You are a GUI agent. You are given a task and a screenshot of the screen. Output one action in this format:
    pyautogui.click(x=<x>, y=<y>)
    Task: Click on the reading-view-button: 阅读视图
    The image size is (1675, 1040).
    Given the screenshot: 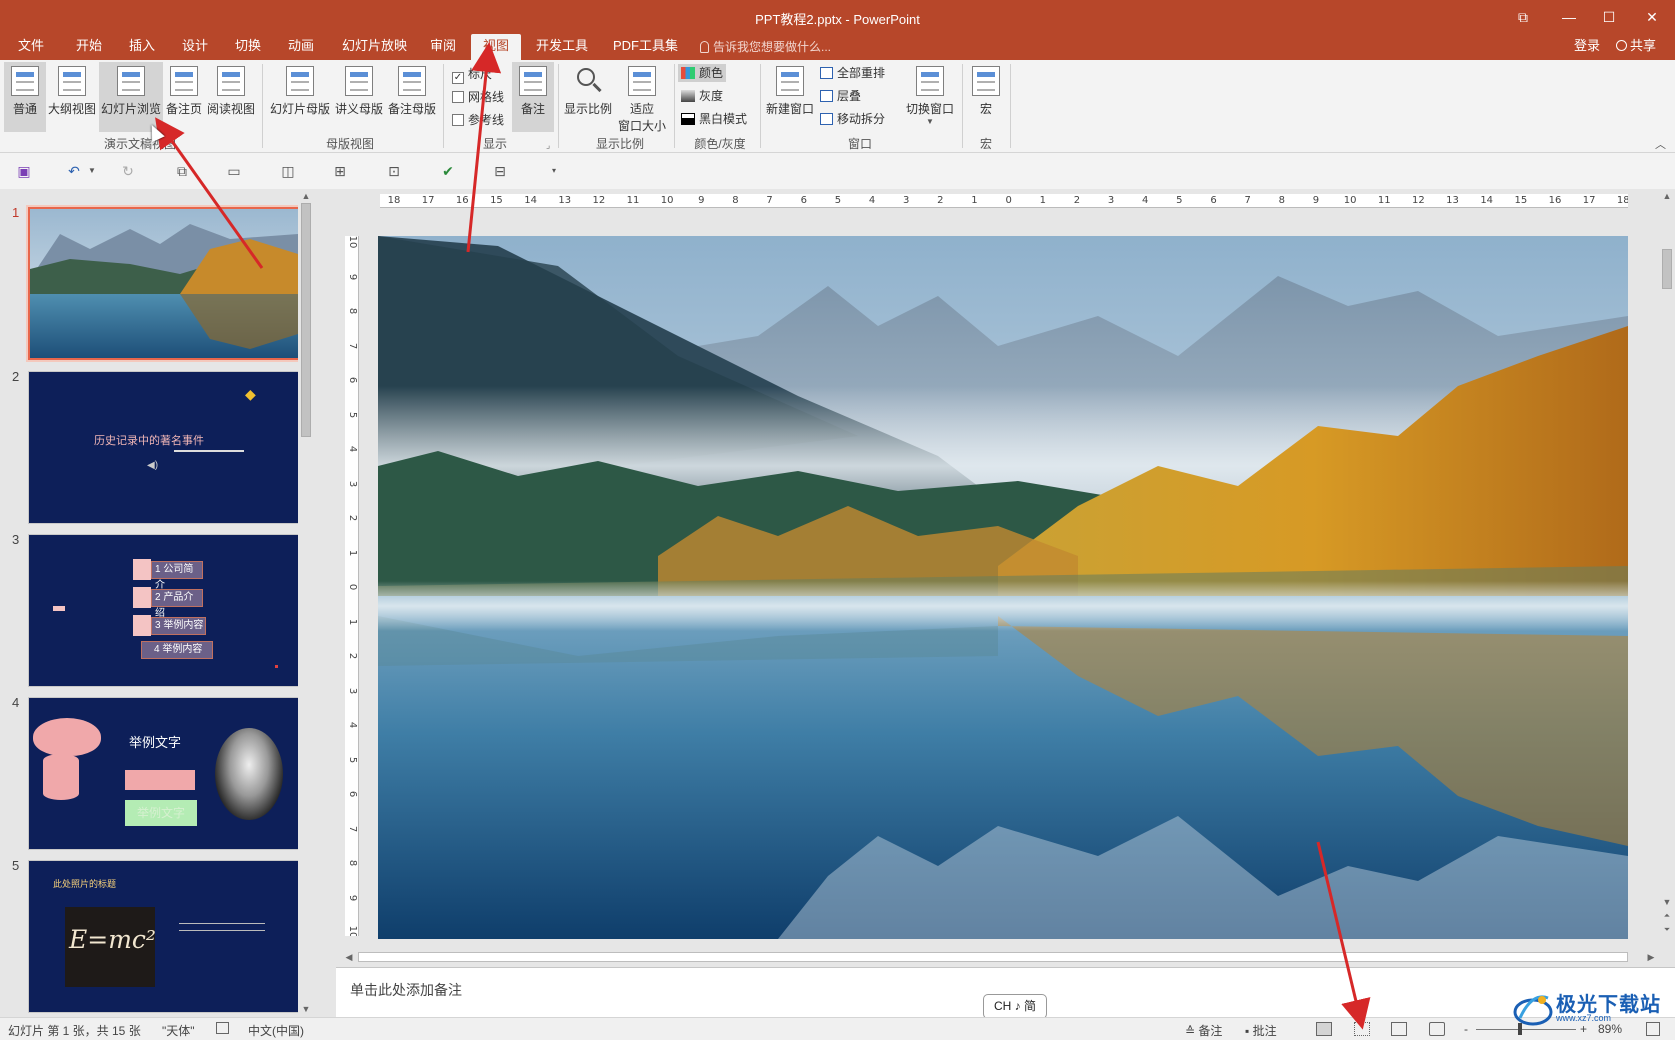 What is the action you would take?
    pyautogui.click(x=231, y=97)
    